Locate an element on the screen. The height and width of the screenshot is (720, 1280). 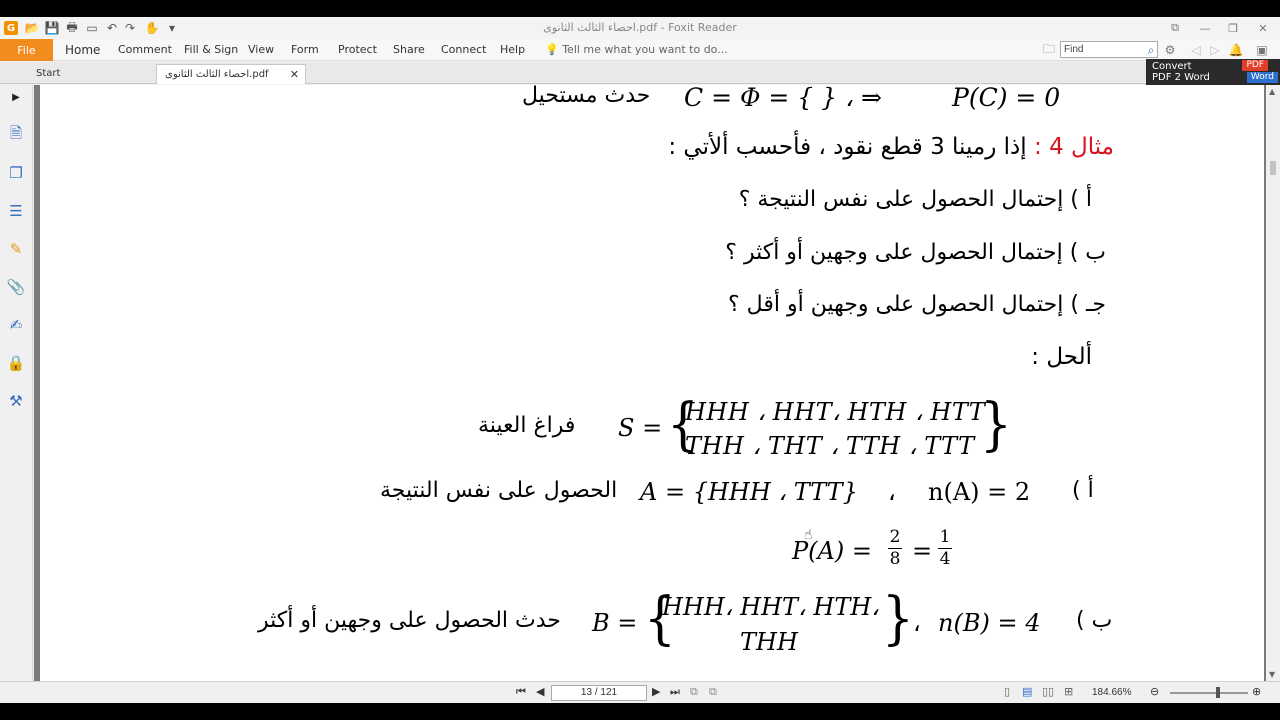
document-tabs: Start احصاء الثالث الثانوى.pdf ✕ is located at coordinates (640, 73).